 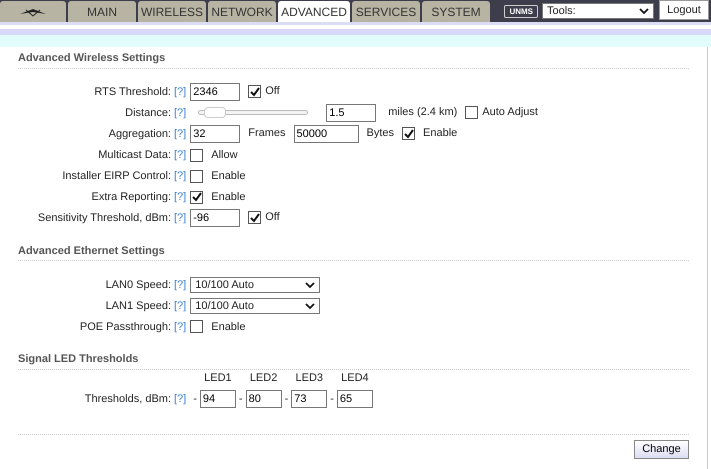 I want to click on nav-tab: MAIN, so click(x=102, y=11).